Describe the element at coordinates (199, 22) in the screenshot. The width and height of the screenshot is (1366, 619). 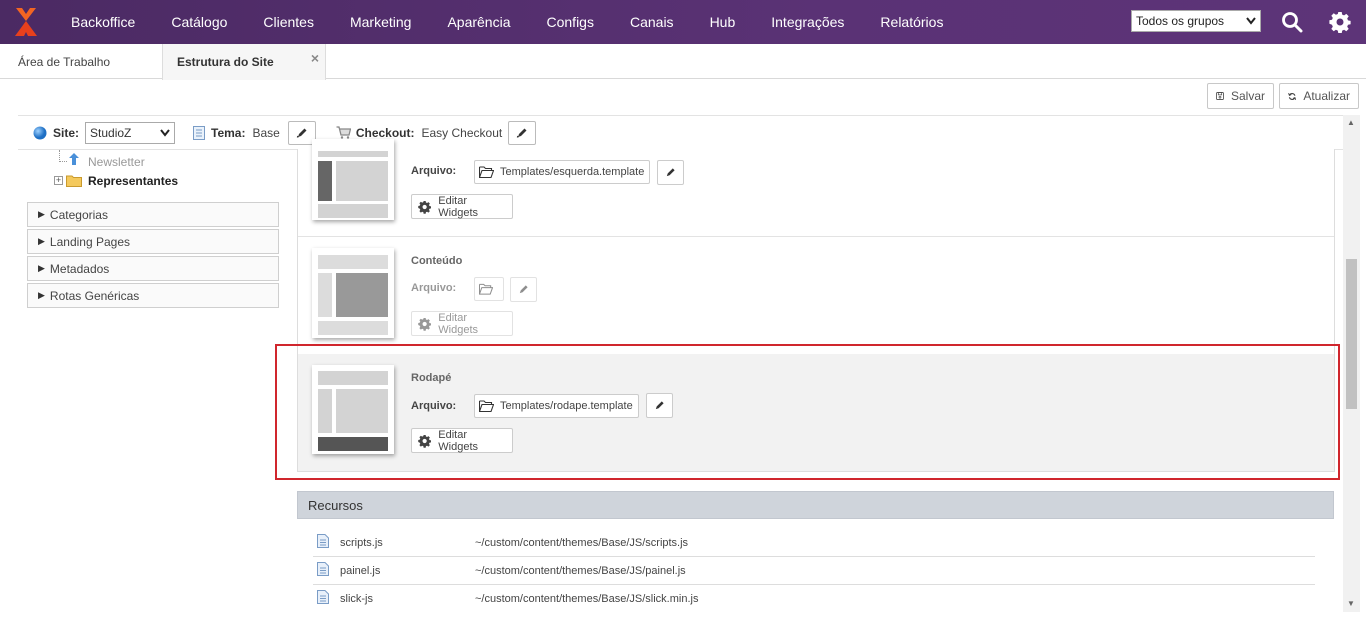
I see `nav-catalogo: Catálogo` at that location.